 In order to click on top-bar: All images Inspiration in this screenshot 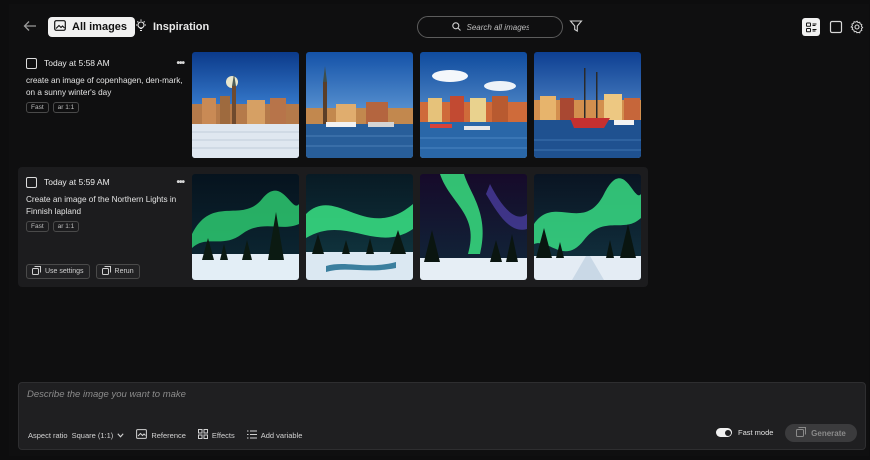, I will do `click(439, 27)`.